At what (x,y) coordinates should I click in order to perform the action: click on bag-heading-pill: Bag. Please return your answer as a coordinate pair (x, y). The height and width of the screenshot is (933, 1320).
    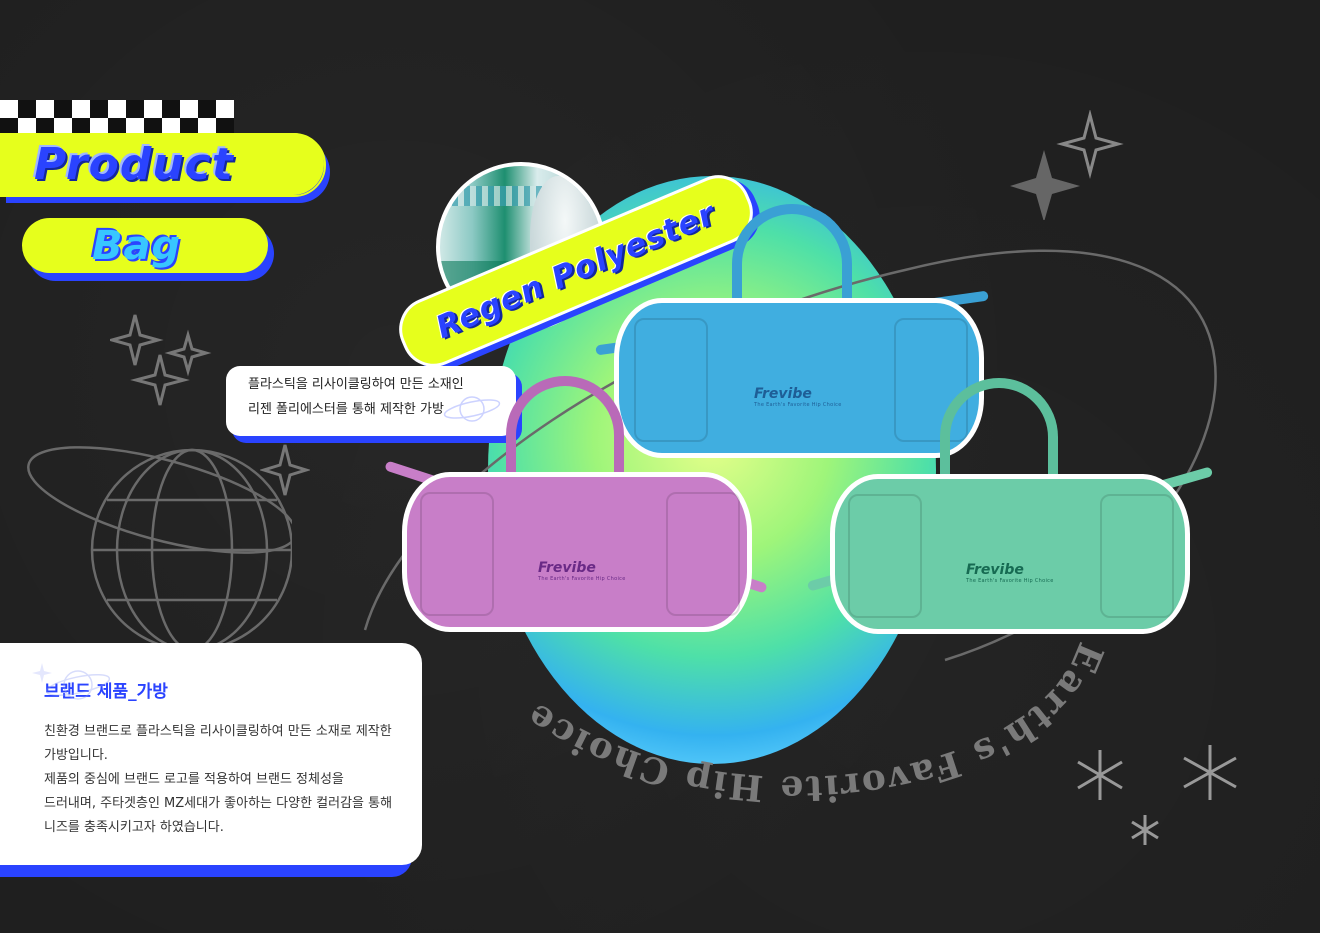
    Looking at the image, I should click on (145, 245).